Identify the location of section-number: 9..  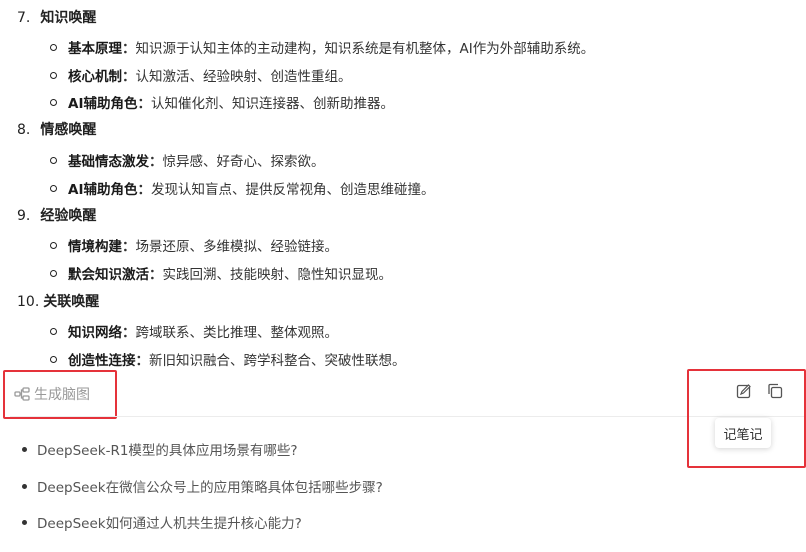
(24, 216).